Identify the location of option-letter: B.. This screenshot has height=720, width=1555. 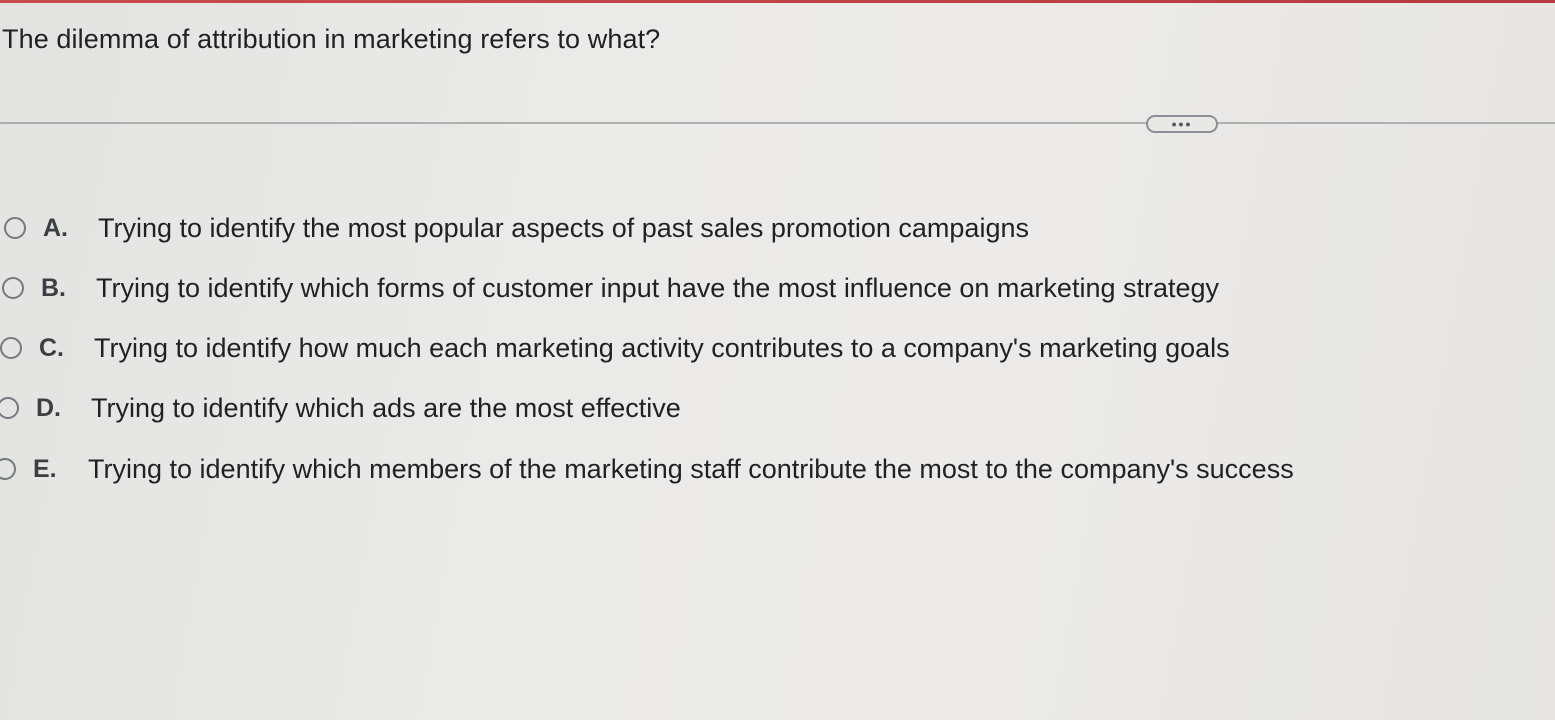
(53, 287).